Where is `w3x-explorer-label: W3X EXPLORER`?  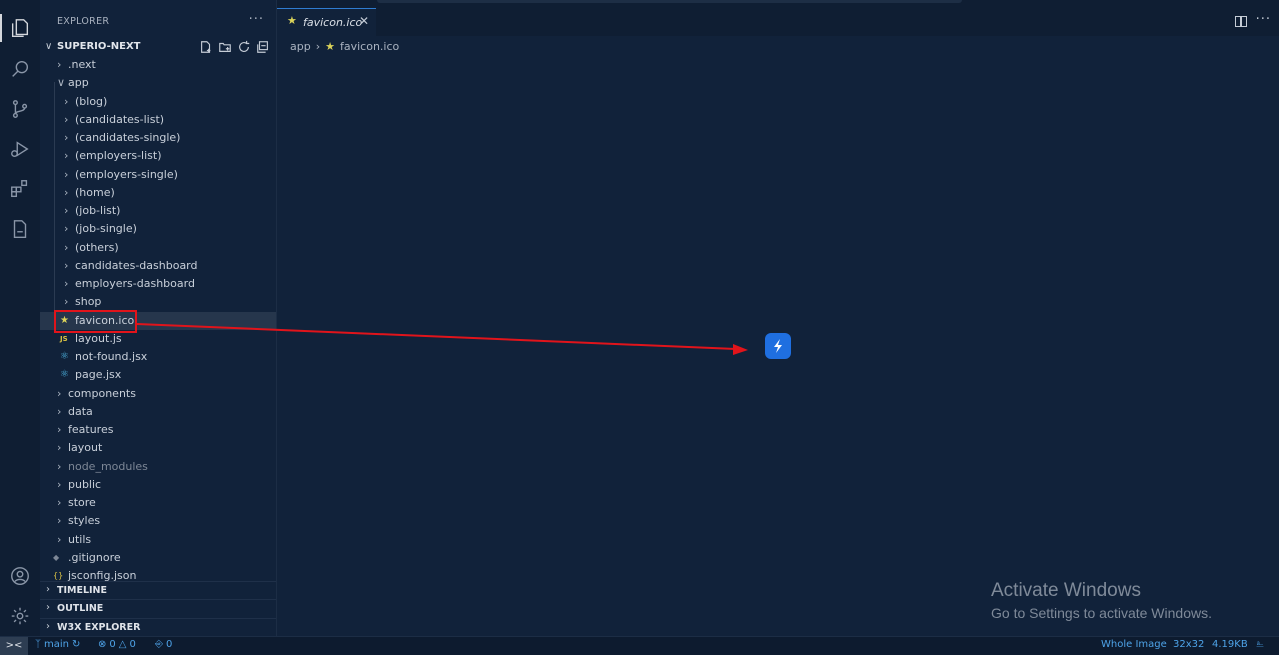 w3x-explorer-label: W3X EXPLORER is located at coordinates (99, 627).